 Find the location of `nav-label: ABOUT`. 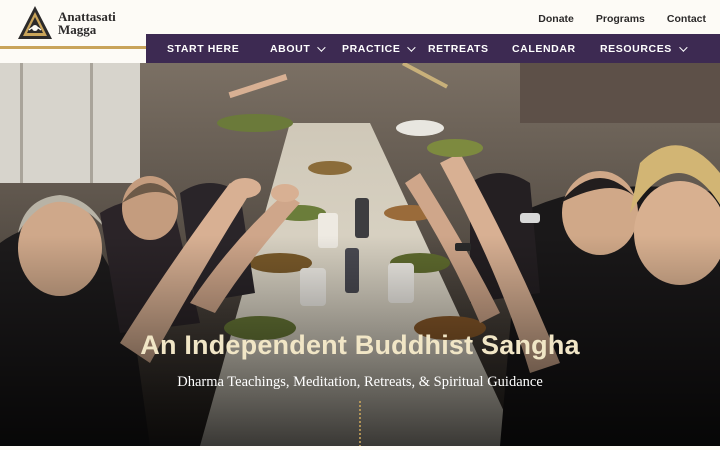

nav-label: ABOUT is located at coordinates (290, 48).